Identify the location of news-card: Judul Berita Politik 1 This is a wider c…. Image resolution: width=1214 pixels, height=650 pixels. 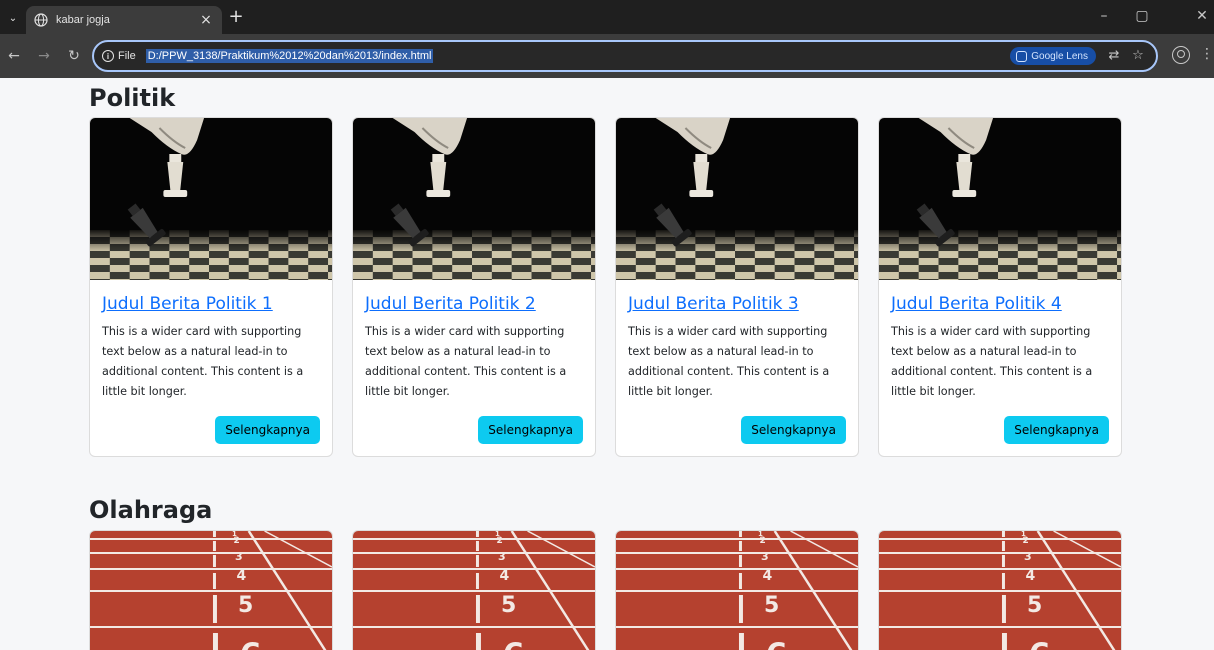
(211, 287).